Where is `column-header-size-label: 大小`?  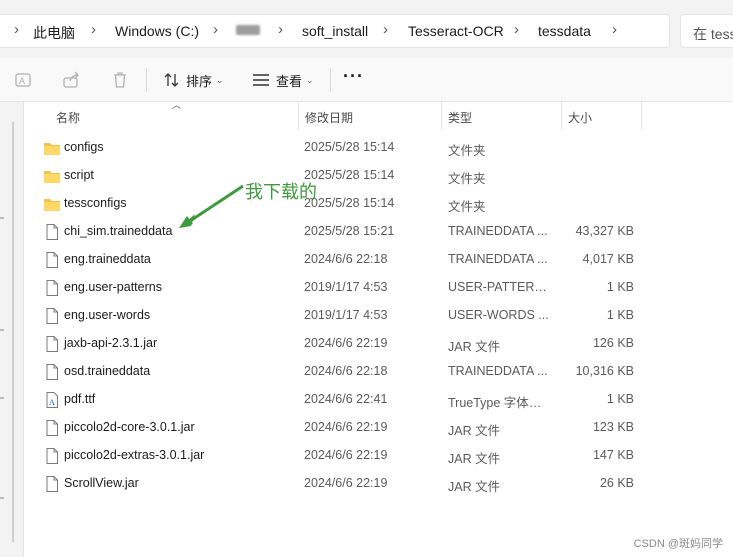
column-header-size-label: 大小 is located at coordinates (580, 118).